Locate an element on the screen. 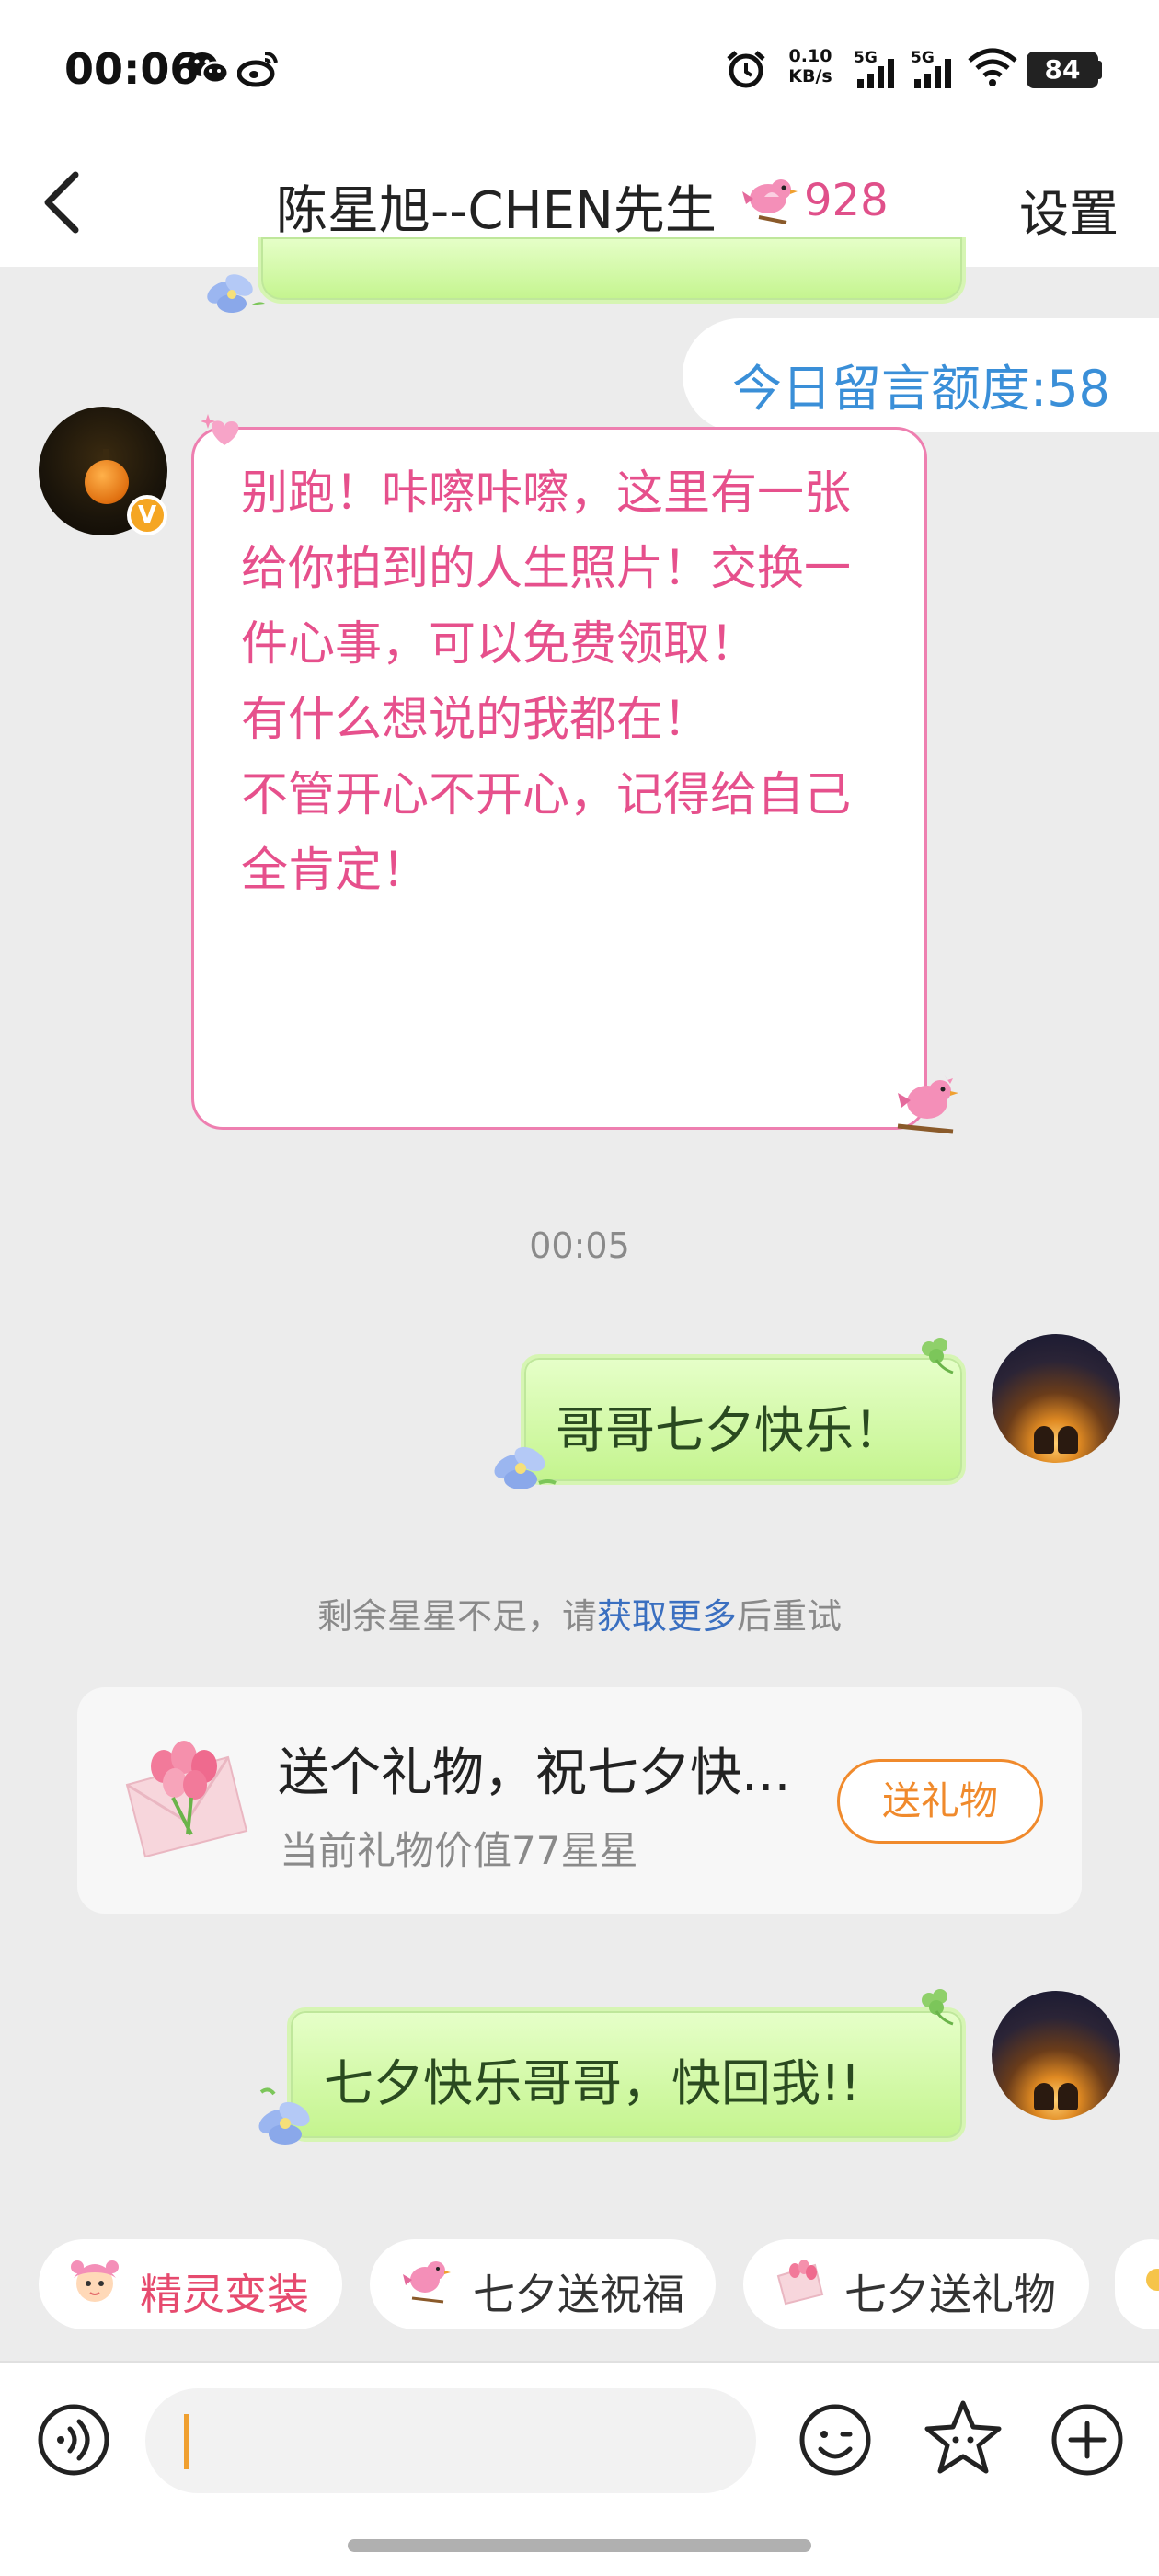 The height and width of the screenshot is (2576, 1159). sparkle-heart-icon is located at coordinates (224, 432).